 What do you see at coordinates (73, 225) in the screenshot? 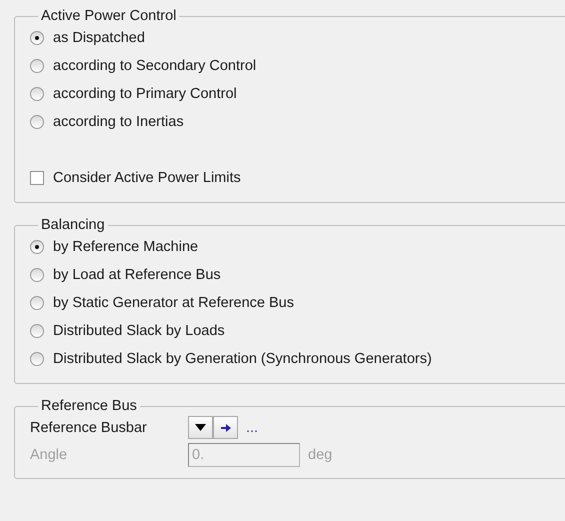
I see `group-title: Balancing` at bounding box center [73, 225].